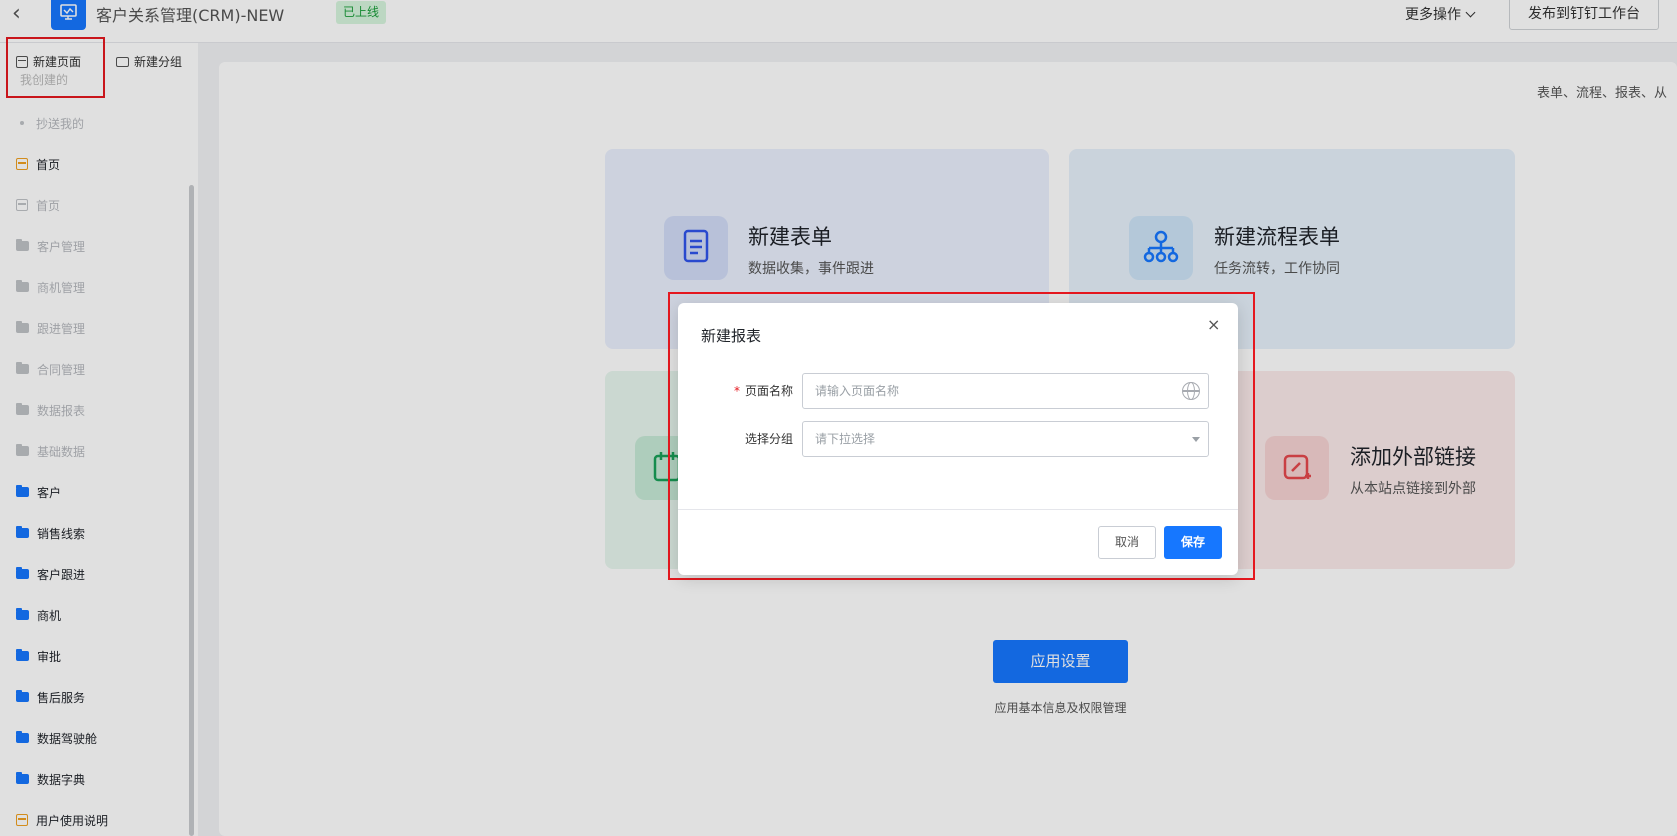 Image resolution: width=1677 pixels, height=836 pixels. Describe the element at coordinates (1213, 324) in the screenshot. I see `close-icon: ×` at that location.